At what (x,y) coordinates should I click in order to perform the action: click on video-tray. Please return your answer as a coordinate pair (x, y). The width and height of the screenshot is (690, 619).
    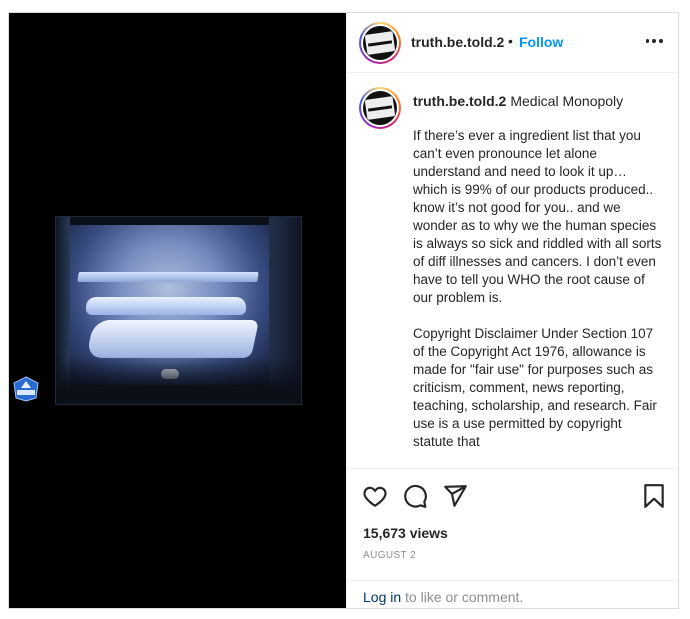
    Looking at the image, I should click on (166, 306).